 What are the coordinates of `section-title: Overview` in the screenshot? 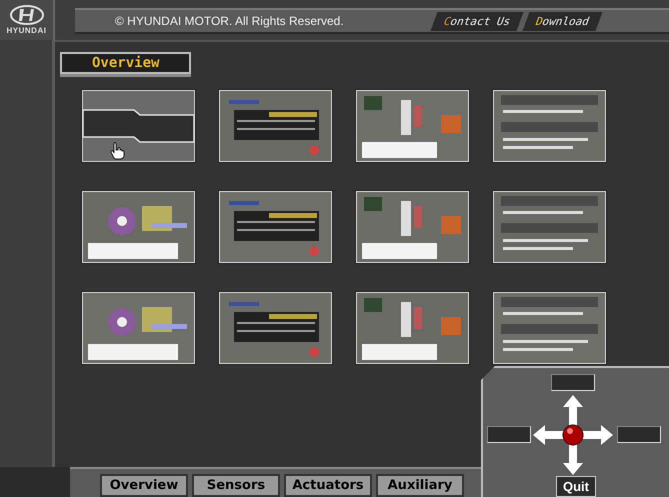 It's located at (126, 63).